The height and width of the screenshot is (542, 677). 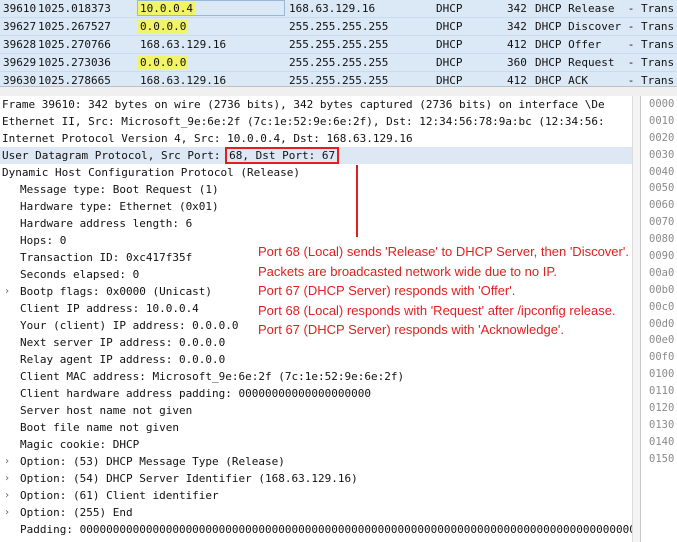 I want to click on hex-offset: 00b0, so click(x=662, y=289).